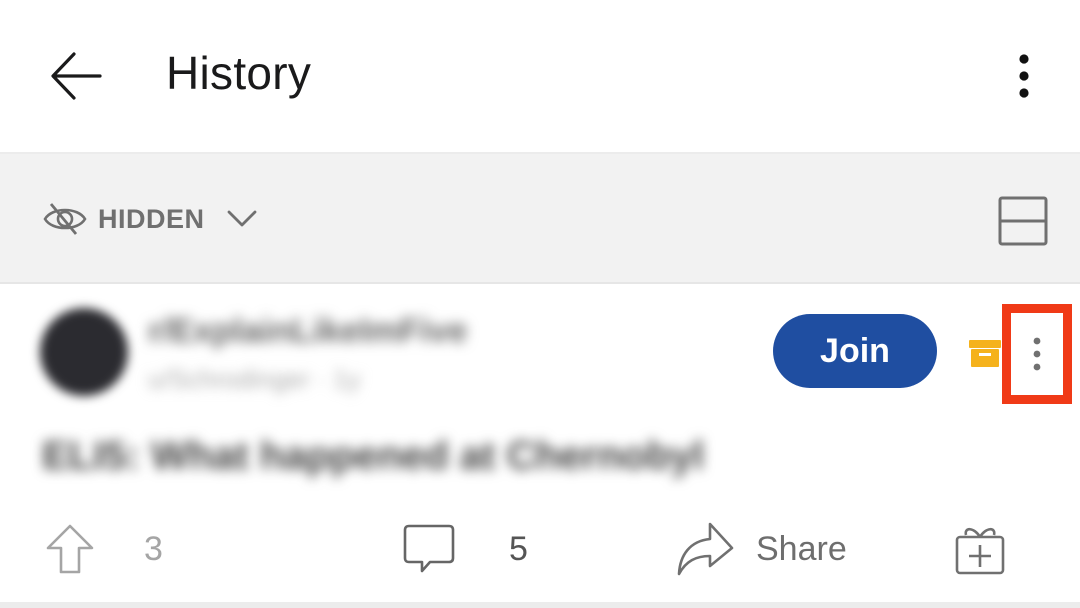 This screenshot has width=1080, height=608. I want to click on upvote-button: 3, so click(103, 549).